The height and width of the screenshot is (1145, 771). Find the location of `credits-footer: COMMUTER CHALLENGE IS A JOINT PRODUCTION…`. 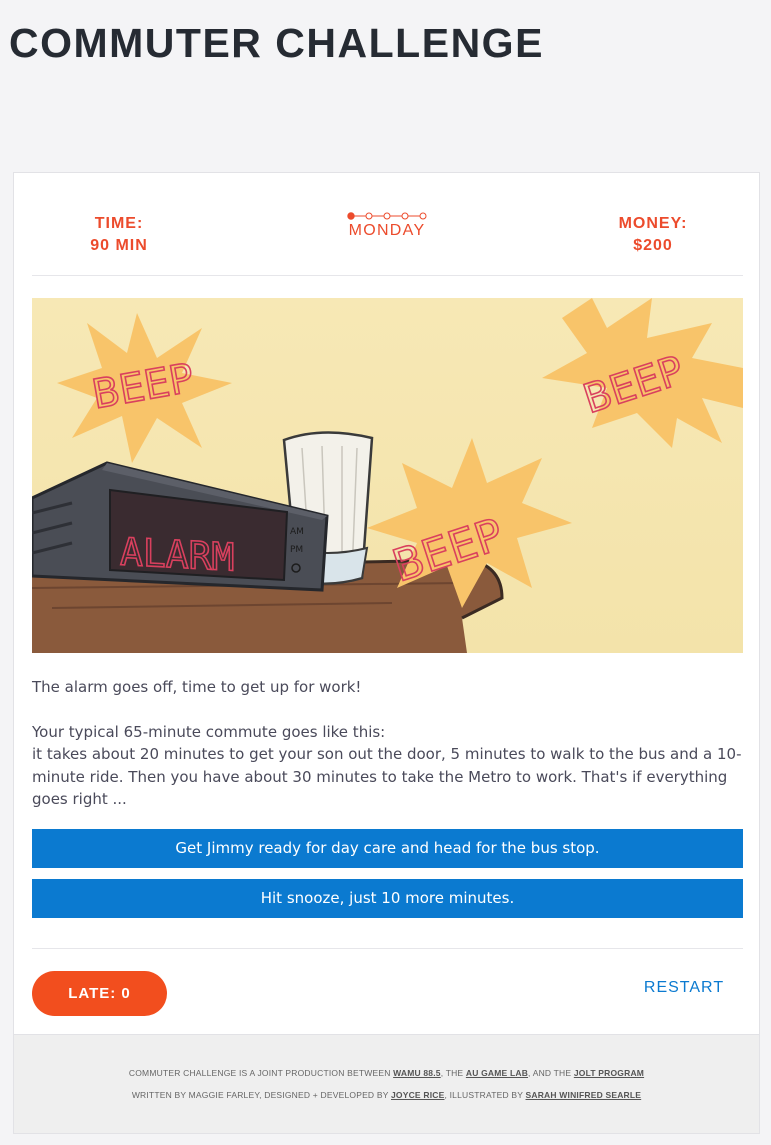

credits-footer: COMMUTER CHALLENGE IS A JOINT PRODUCTION… is located at coordinates (386, 1083).